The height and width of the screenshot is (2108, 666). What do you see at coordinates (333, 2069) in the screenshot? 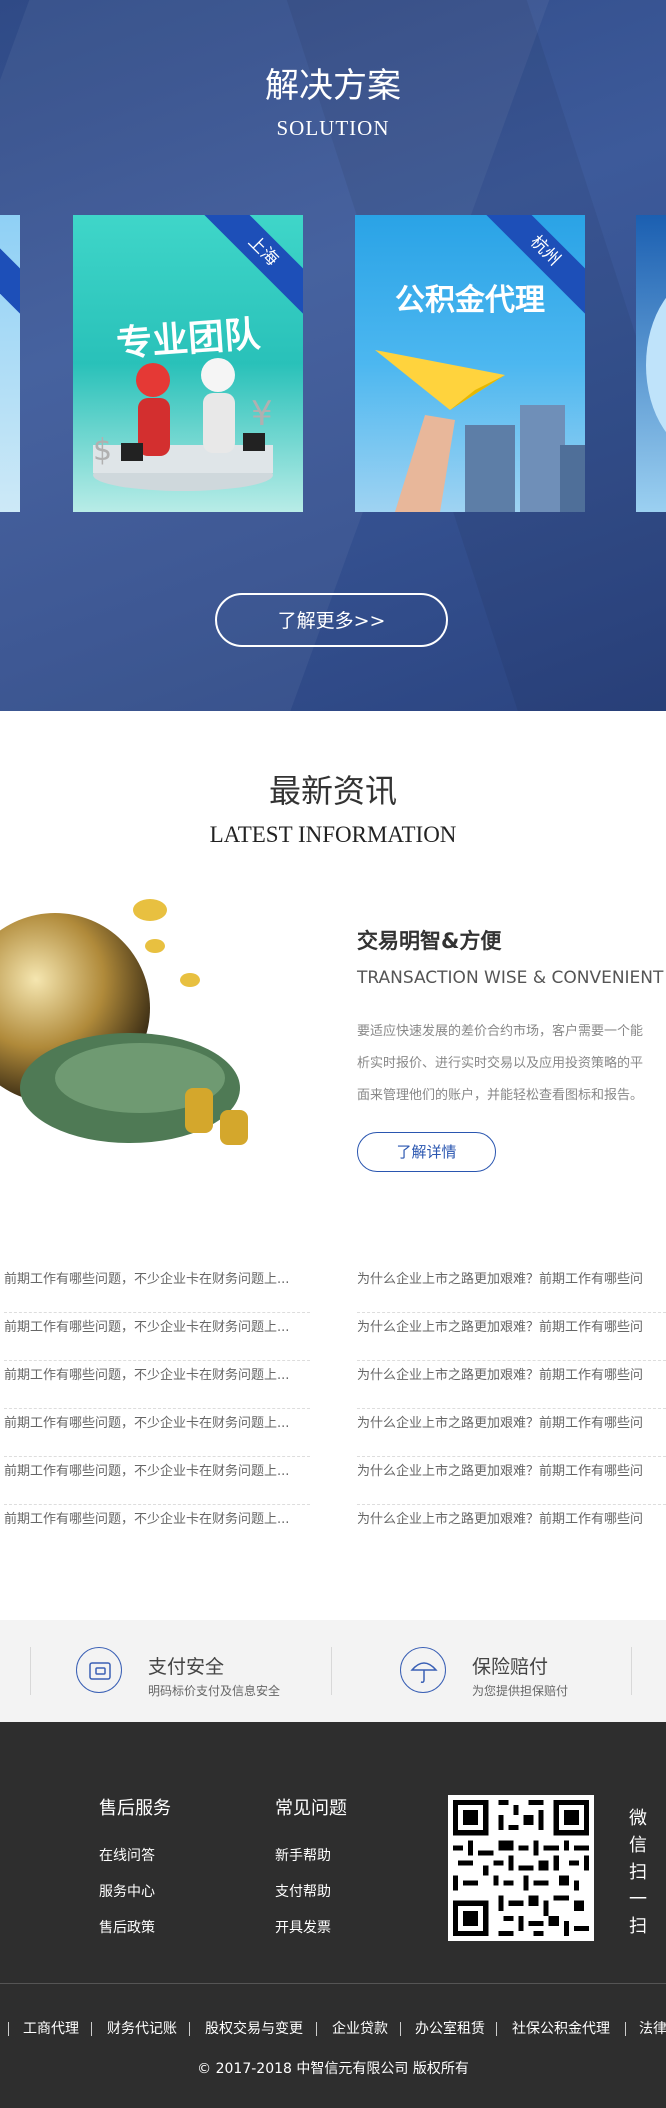
I see `copyright: © 2017-2018 中智信元有限公司 版权所有` at bounding box center [333, 2069].